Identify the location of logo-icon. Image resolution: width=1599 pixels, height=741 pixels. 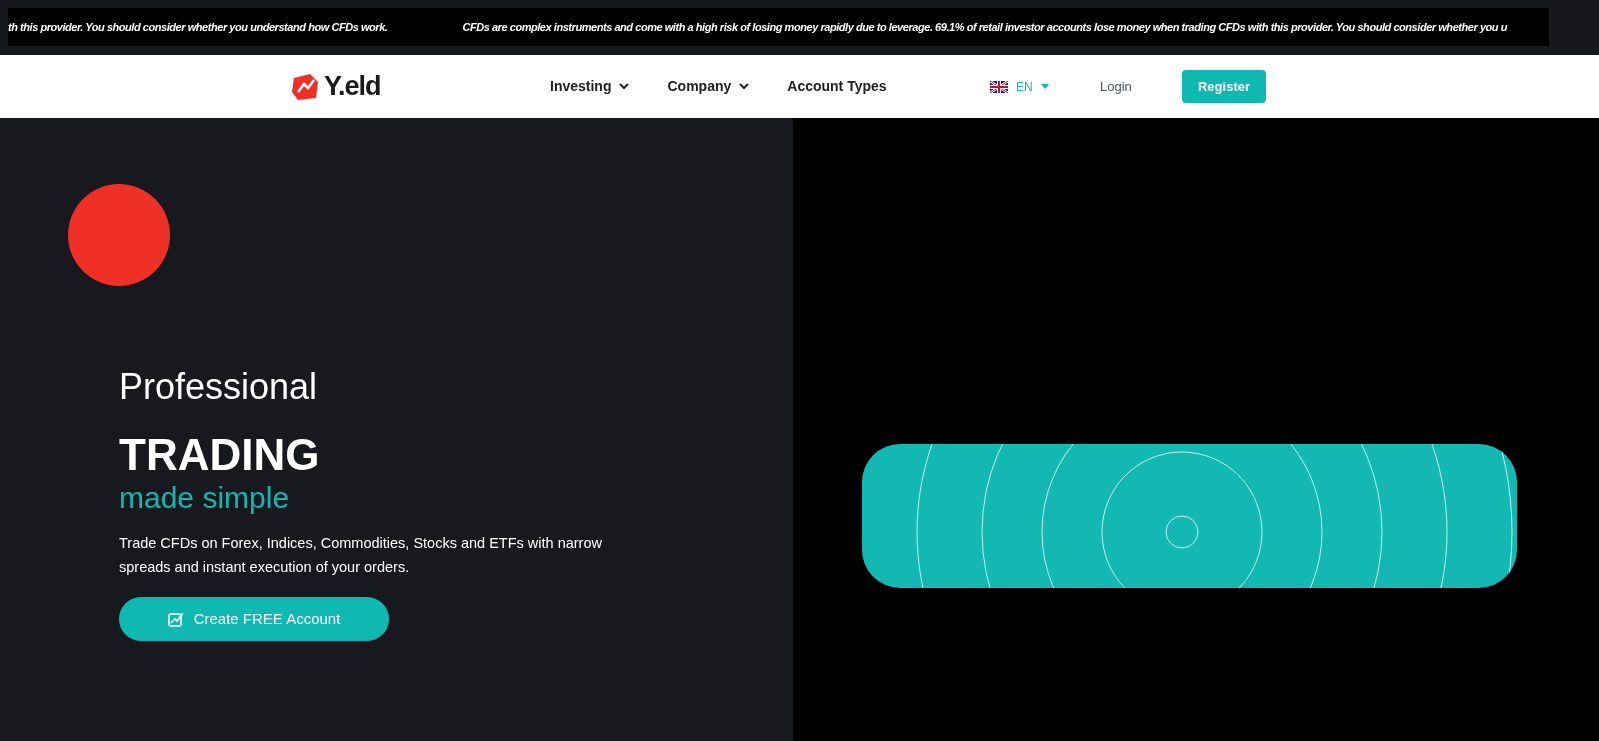
(305, 86).